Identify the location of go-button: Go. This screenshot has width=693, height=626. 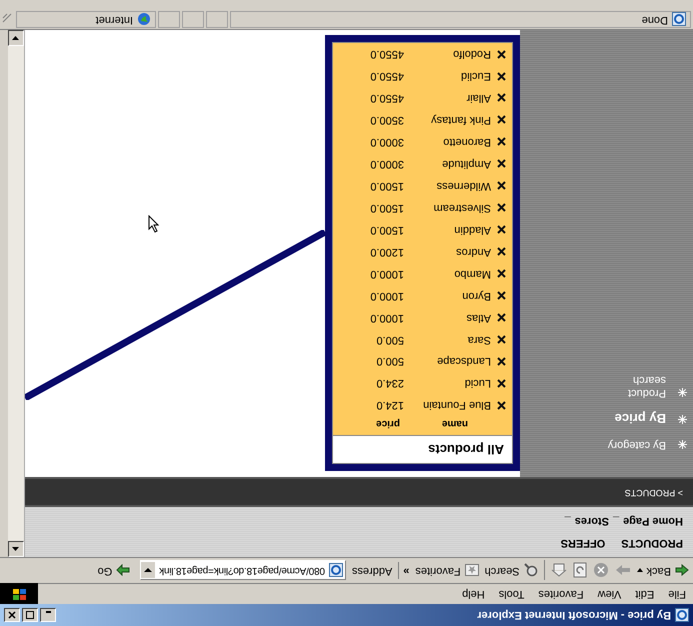
(114, 570).